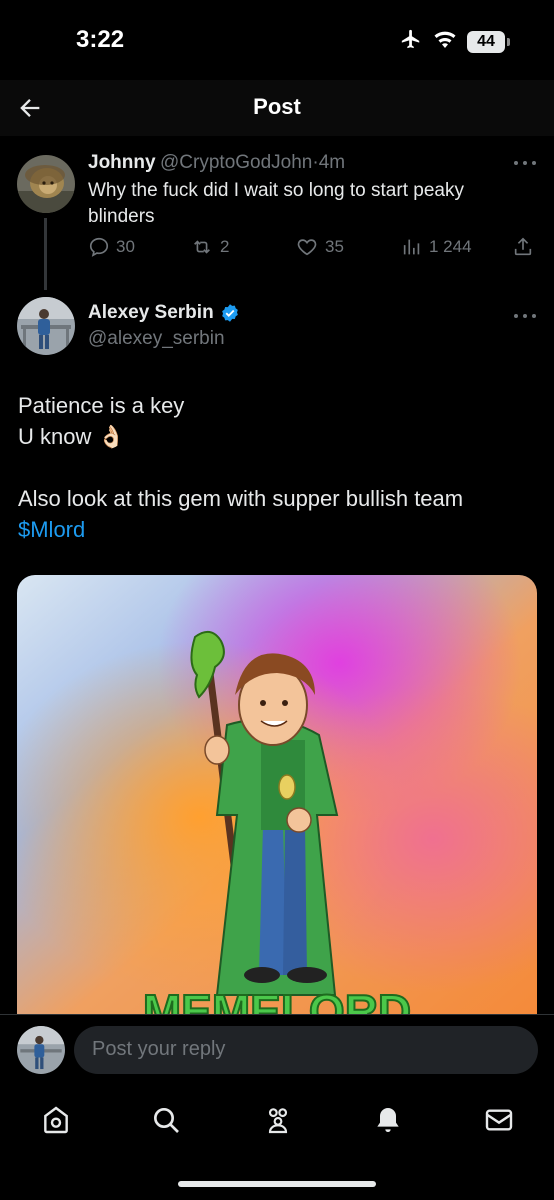 Image resolution: width=554 pixels, height=1200 pixels. I want to click on home-icon, so click(56, 1120).